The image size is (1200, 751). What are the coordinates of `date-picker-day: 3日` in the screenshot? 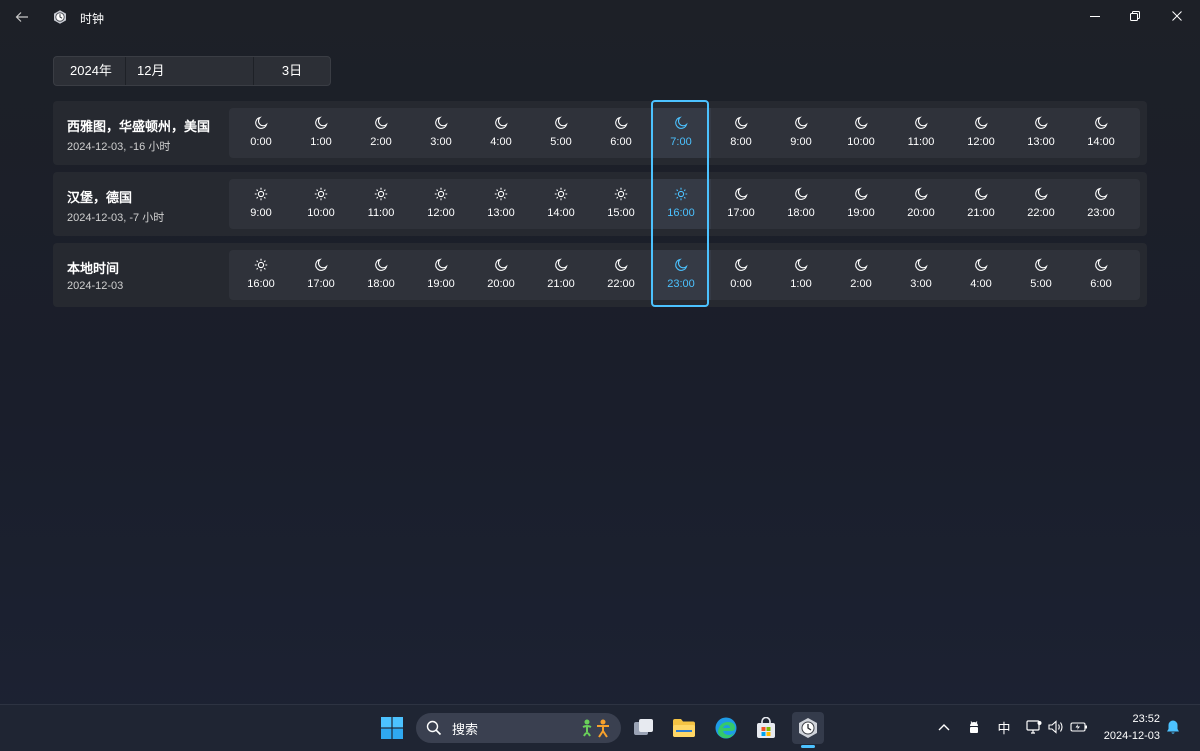 It's located at (292, 71).